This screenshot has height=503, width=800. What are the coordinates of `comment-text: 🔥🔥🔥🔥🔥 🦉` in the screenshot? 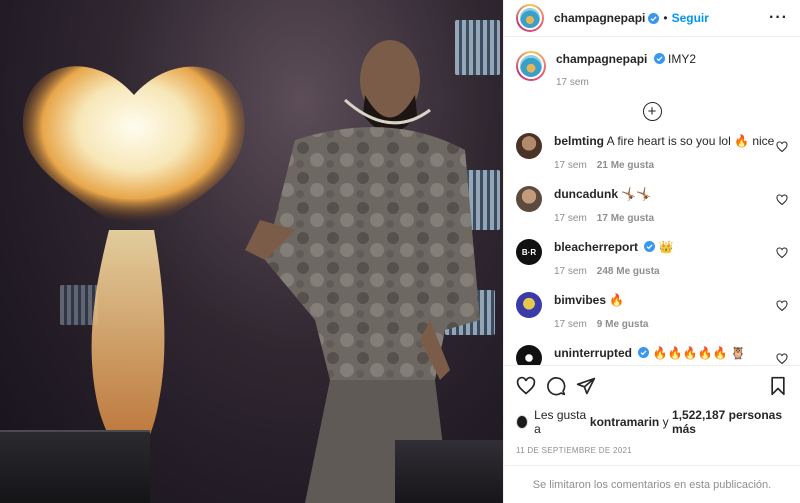 It's located at (699, 353).